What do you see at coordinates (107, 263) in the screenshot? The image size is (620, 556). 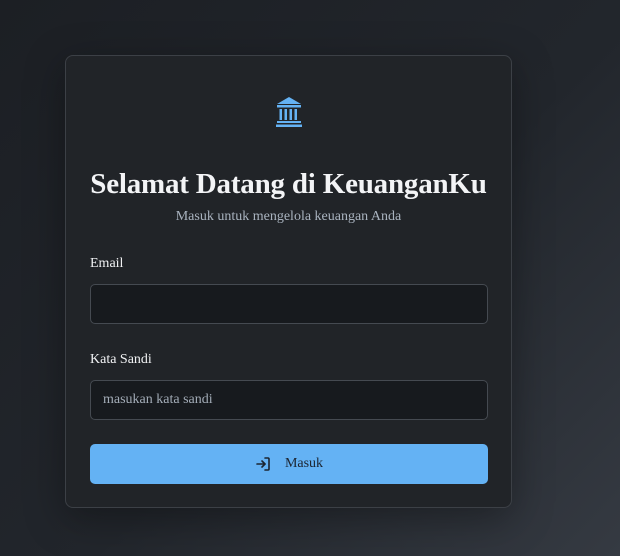 I see `email-label: Email` at bounding box center [107, 263].